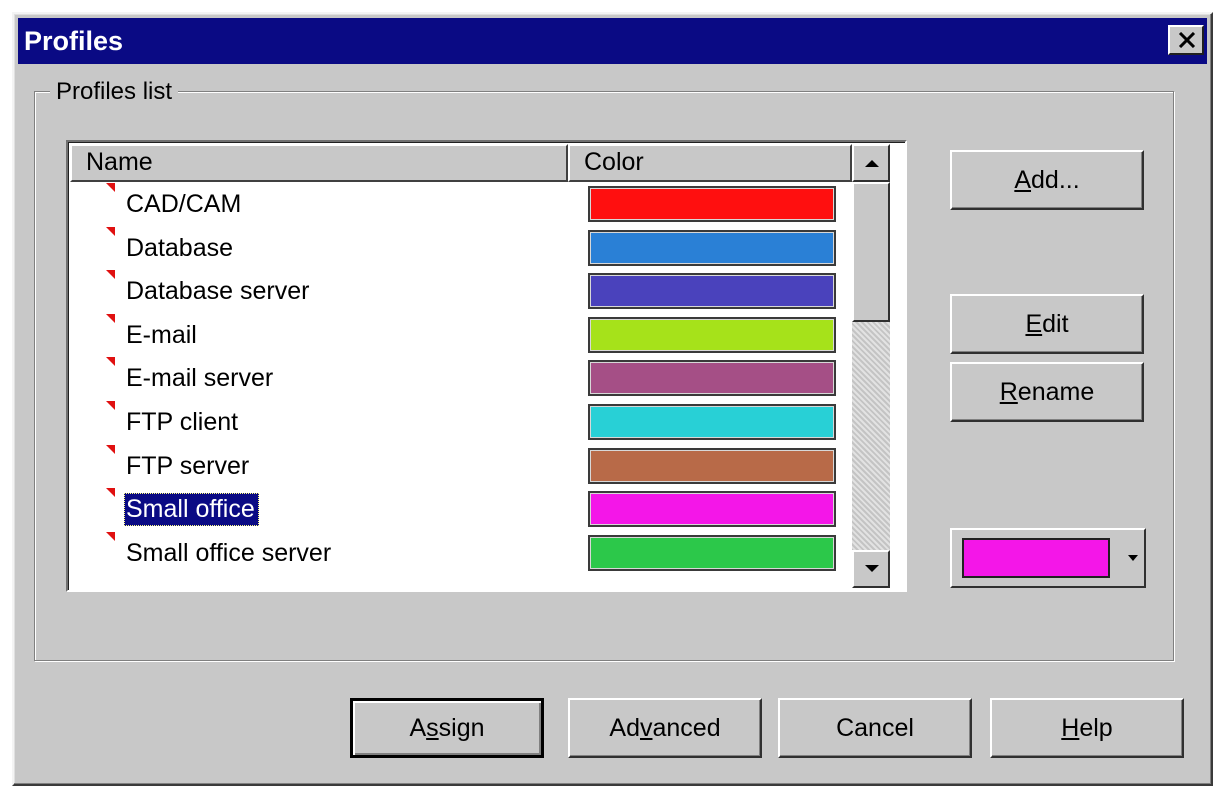  Describe the element at coordinates (461, 553) in the screenshot. I see `list-item: Small office server` at that location.